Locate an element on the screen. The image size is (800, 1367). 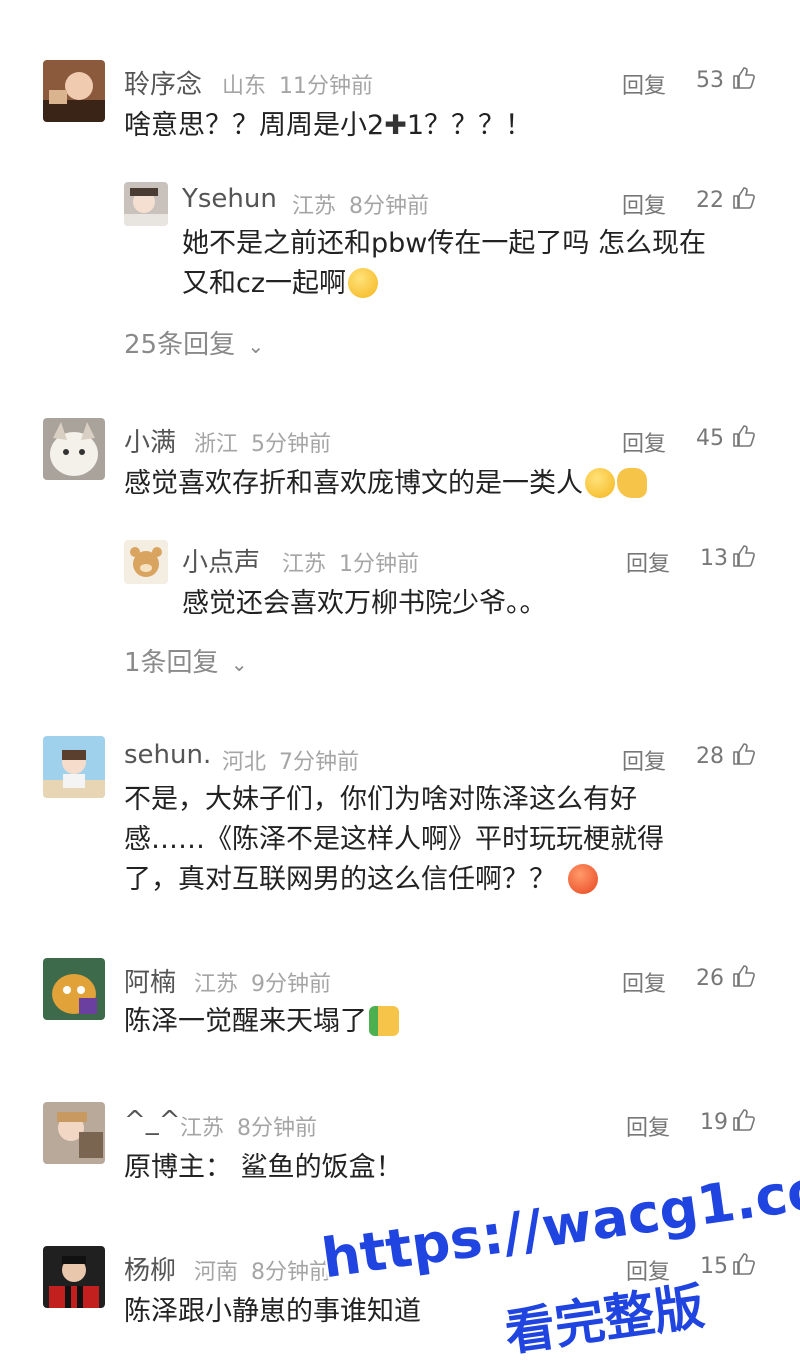
comment-text: 啥意思？？周周是小2✚1？？？！ is located at coordinates (328, 126).